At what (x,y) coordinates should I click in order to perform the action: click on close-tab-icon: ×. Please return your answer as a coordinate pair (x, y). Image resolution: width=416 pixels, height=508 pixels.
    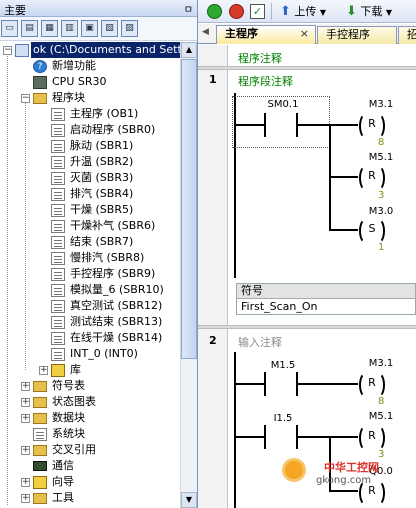
    Looking at the image, I should click on (304, 34).